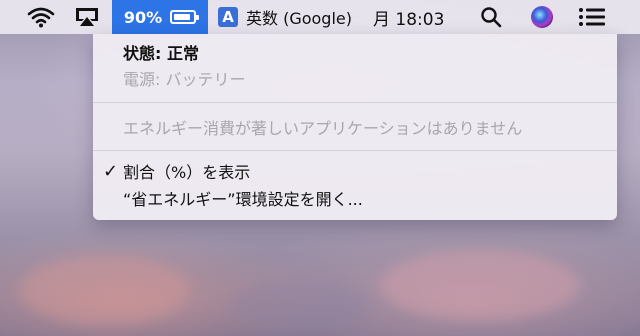  I want to click on menu-bar: 90% A 英数 (Google) 月 18:03, so click(320, 17).